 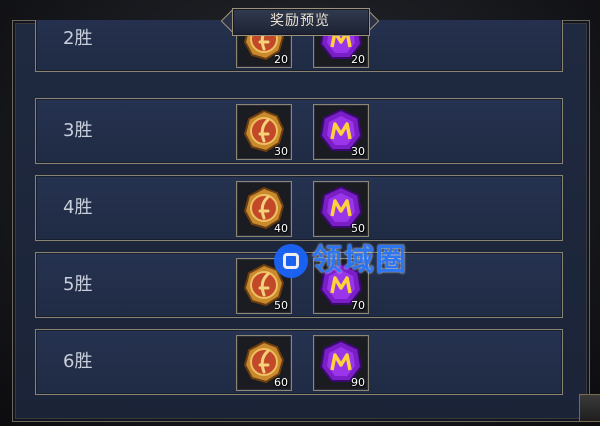 I want to click on reward-slot-purple-gem: 90, so click(x=341, y=363).